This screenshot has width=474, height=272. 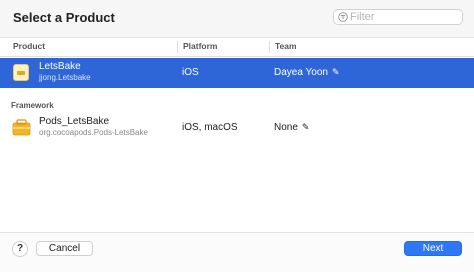 I want to click on column-header-product: Product, so click(x=29, y=46).